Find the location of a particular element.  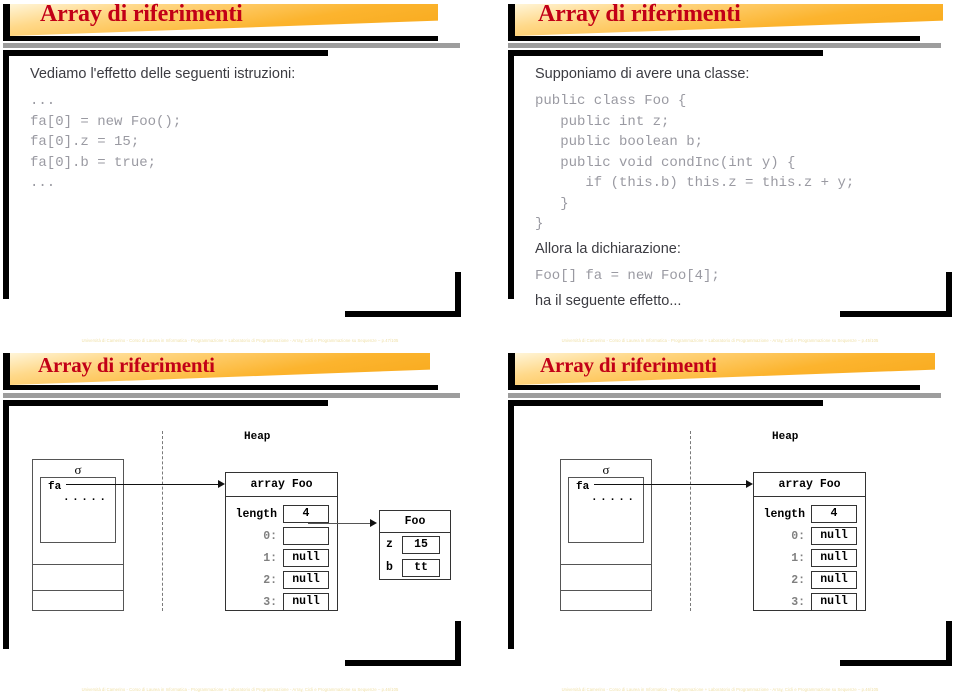

arrow-slot0-to-foo is located at coordinates (340, 523).